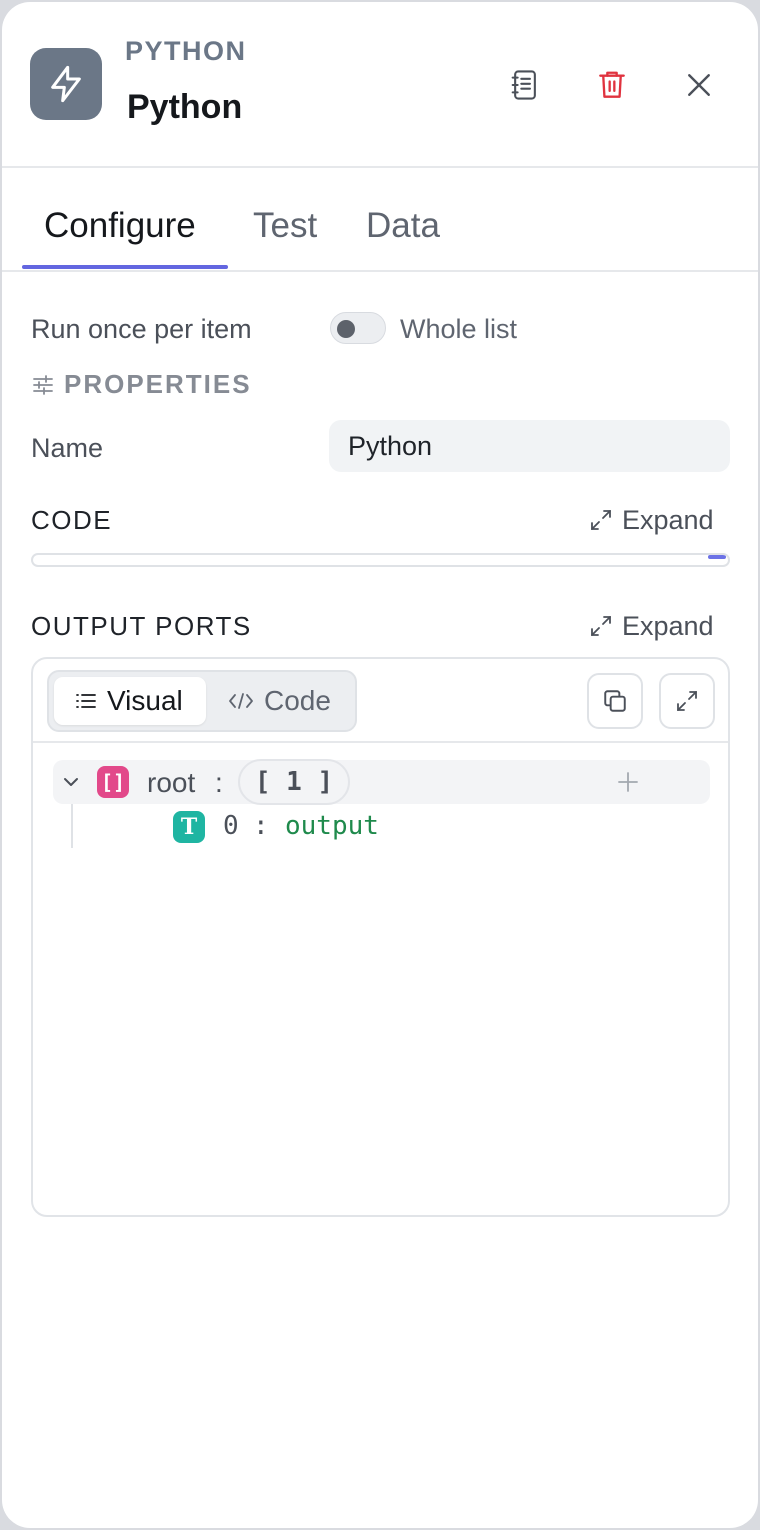 The image size is (760, 1530). Describe the element at coordinates (145, 700) in the screenshot. I see `visual-mode-label: Visual` at that location.